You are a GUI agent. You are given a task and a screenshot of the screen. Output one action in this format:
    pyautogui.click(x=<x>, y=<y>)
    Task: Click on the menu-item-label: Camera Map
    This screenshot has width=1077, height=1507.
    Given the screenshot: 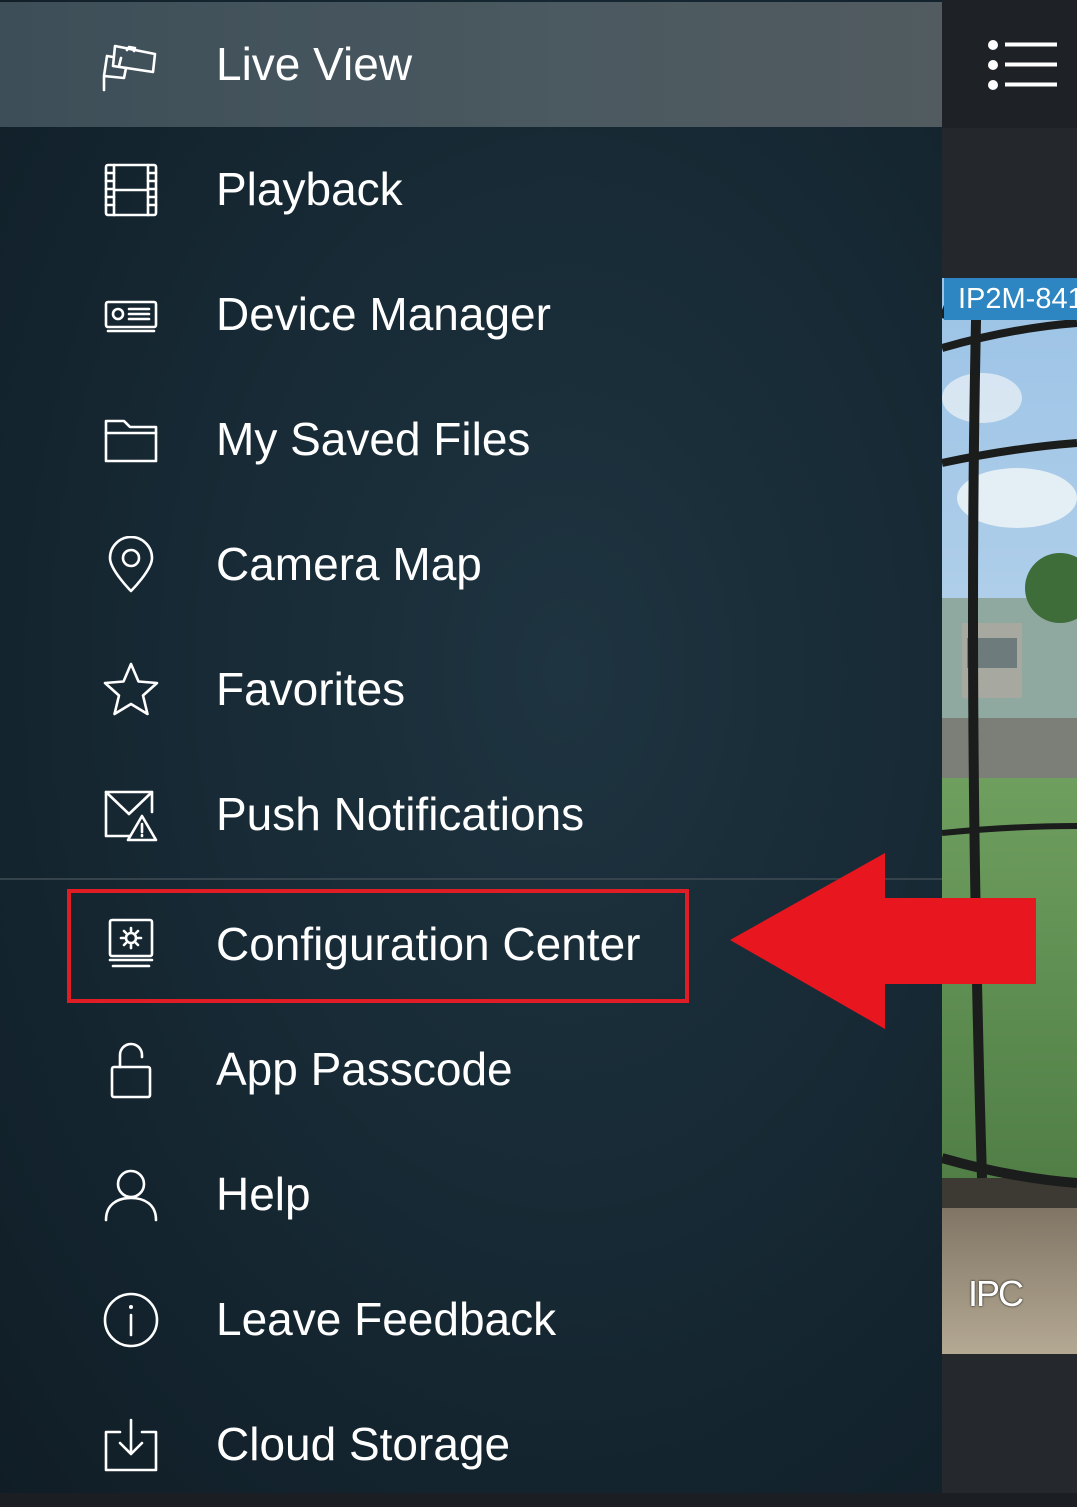 What is the action you would take?
    pyautogui.click(x=349, y=564)
    